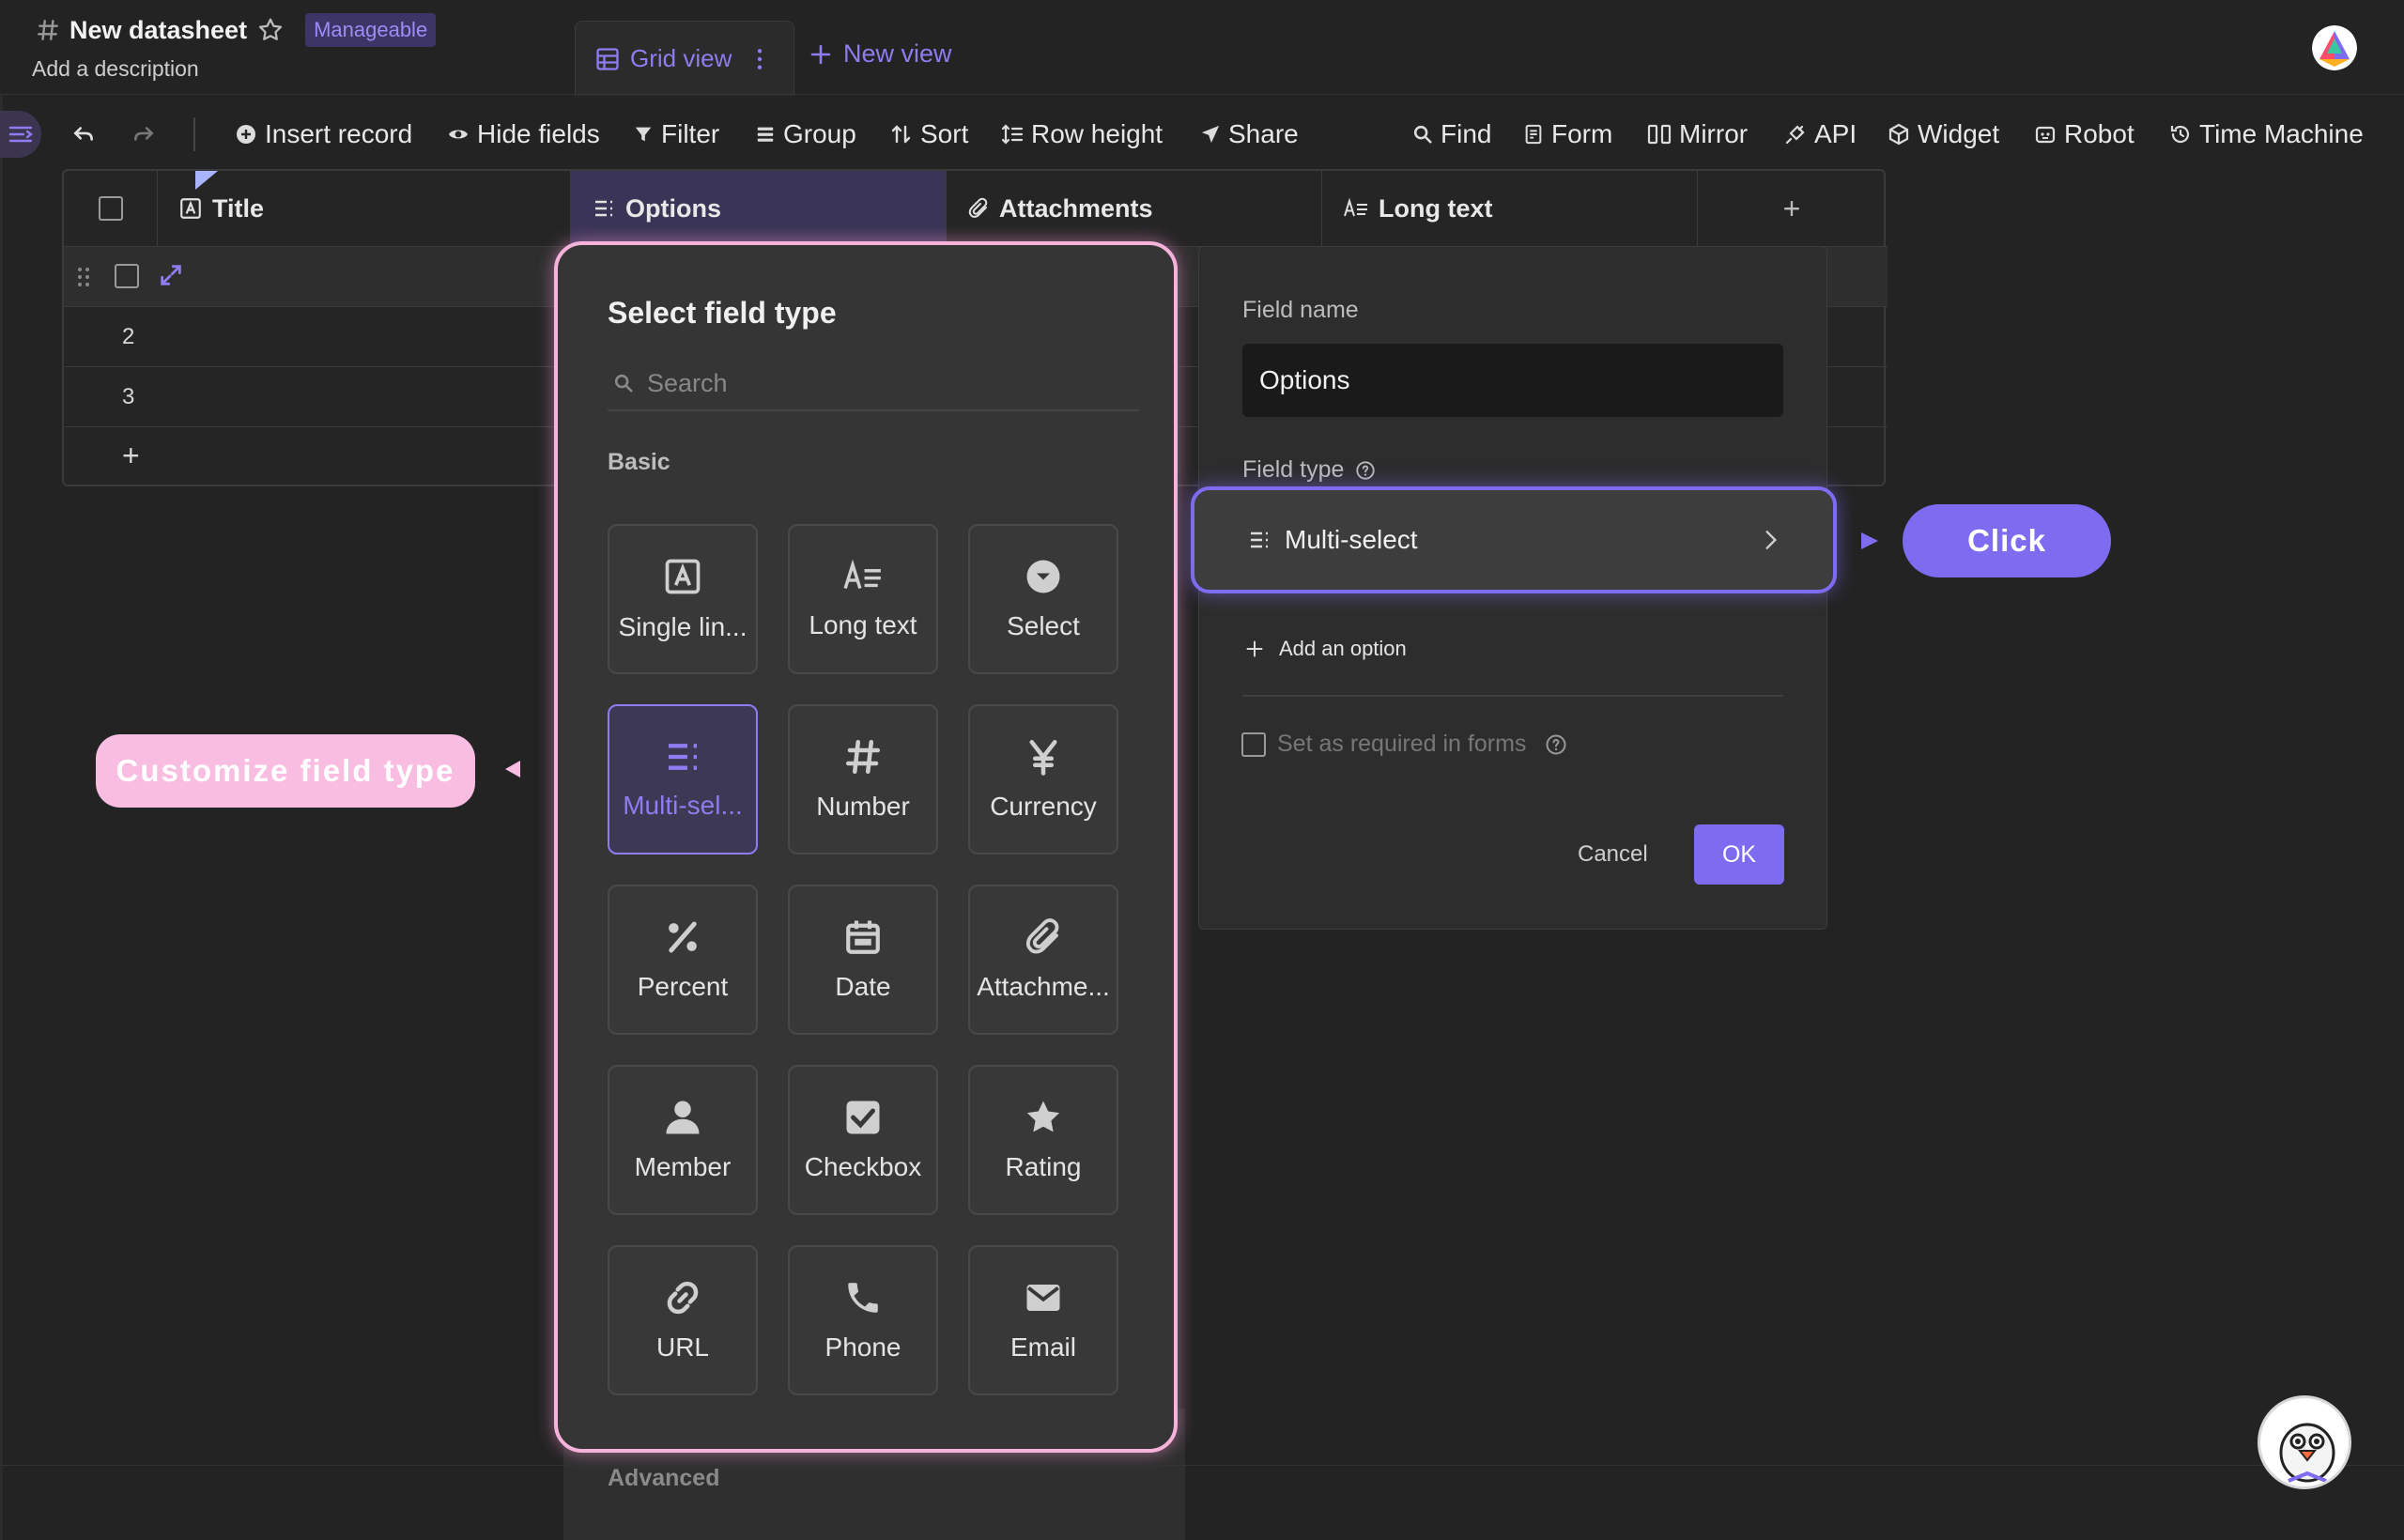 The width and height of the screenshot is (2404, 1540). I want to click on add-column-button: +, so click(1792, 208).